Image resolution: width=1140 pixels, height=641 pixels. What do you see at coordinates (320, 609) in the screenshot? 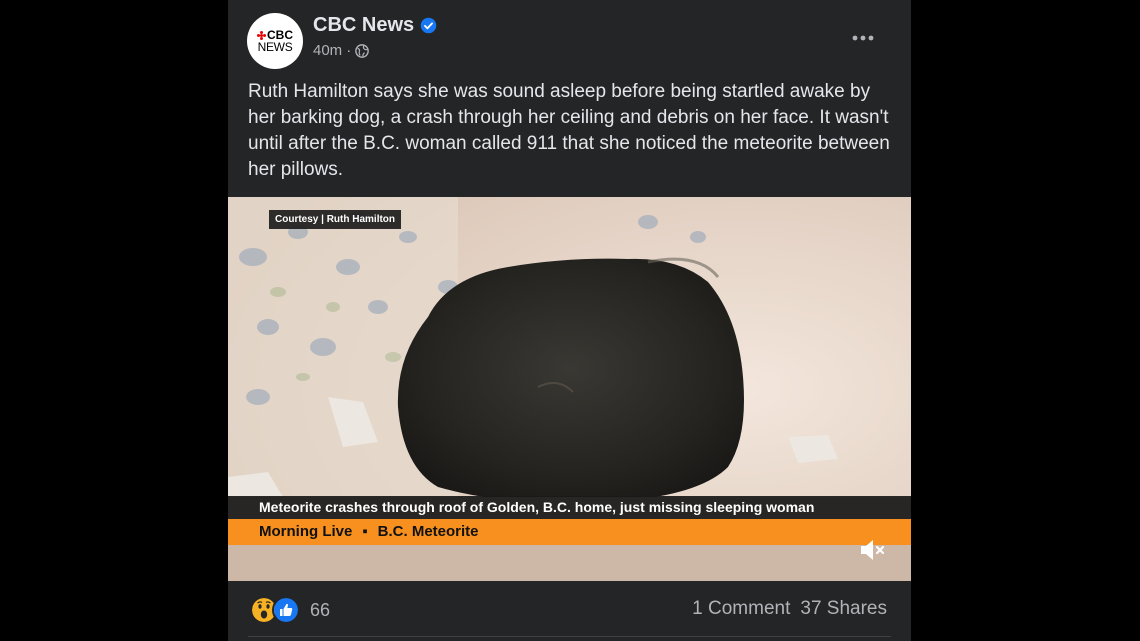
I see `reaction-count: 66` at bounding box center [320, 609].